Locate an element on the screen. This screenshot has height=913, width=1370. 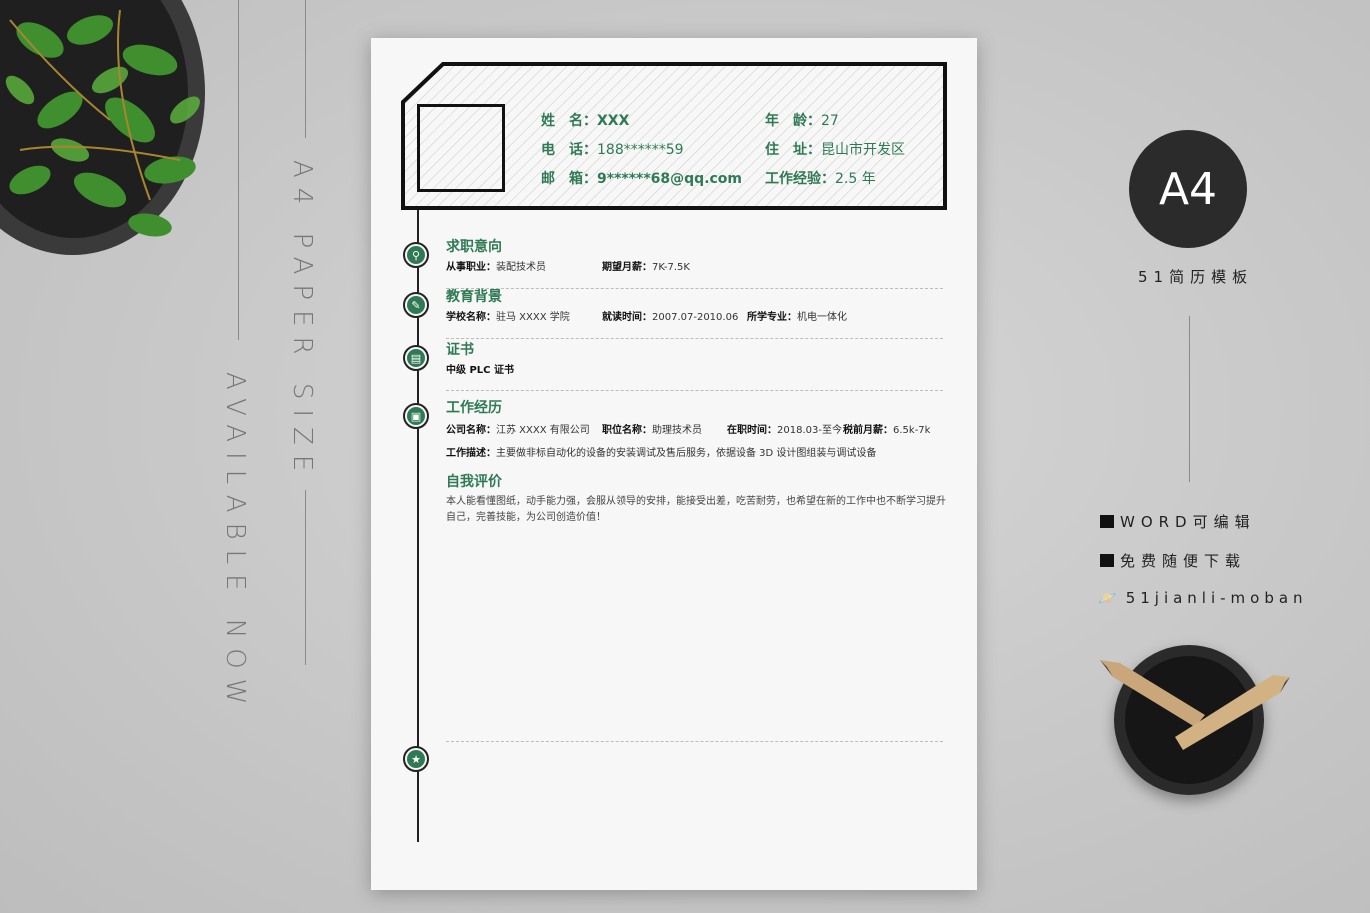
person-icon: ⚲ is located at coordinates (416, 255).